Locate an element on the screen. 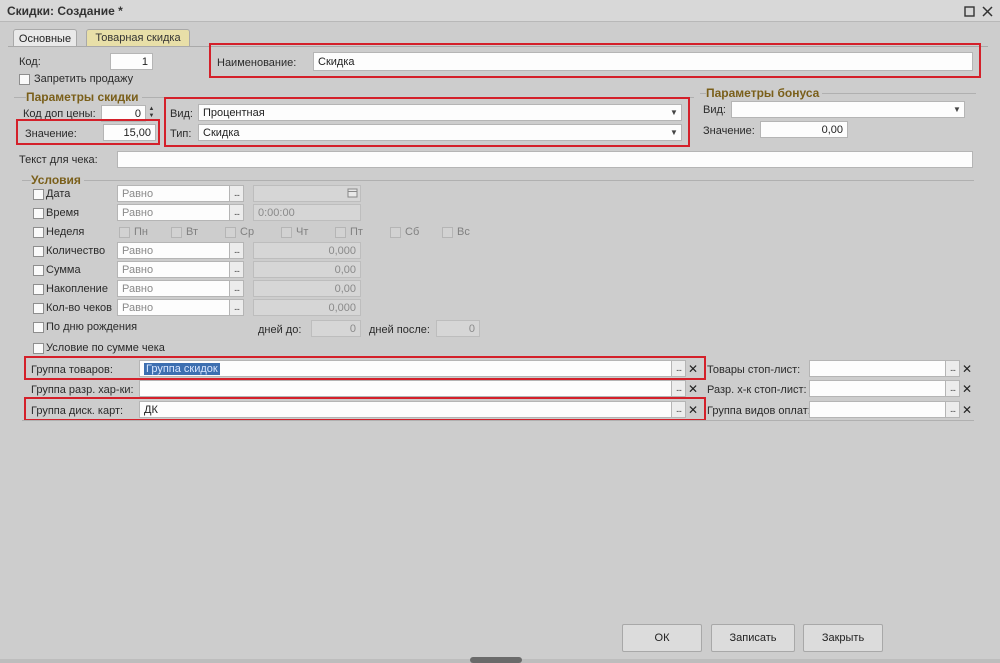 This screenshot has width=1000, height=663. close-button: Закрыть is located at coordinates (843, 638).